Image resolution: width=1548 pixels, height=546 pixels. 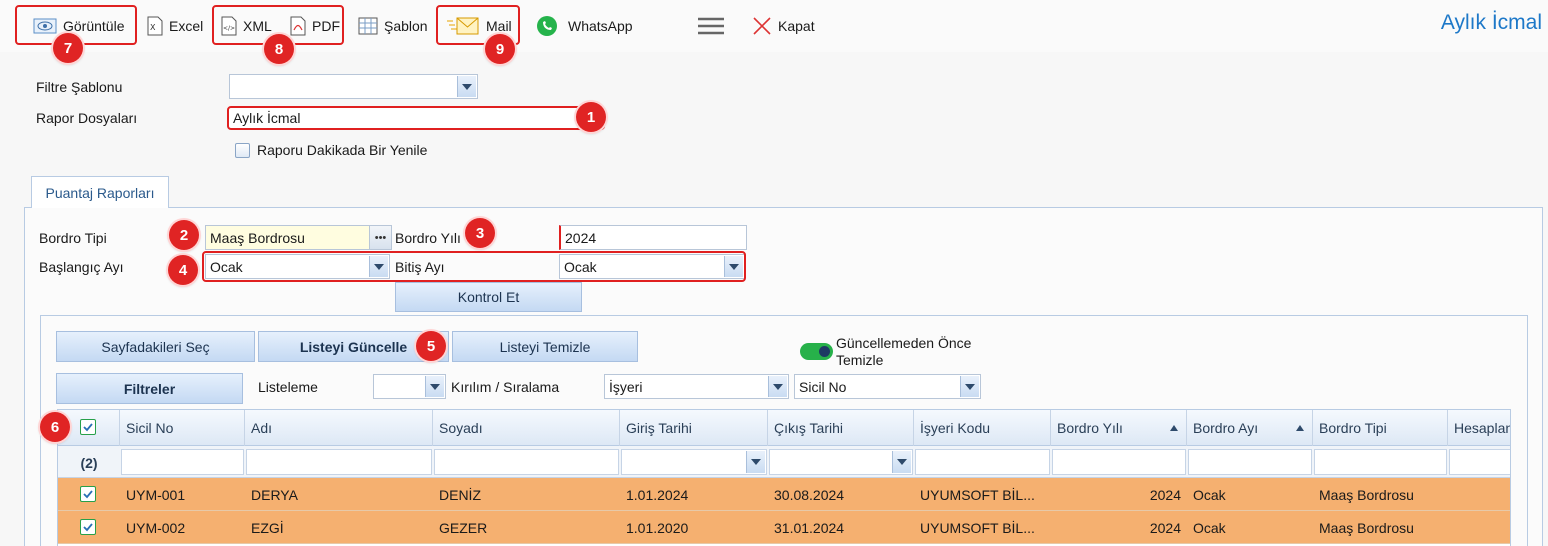 I want to click on close-label: Kapat, so click(x=796, y=26).